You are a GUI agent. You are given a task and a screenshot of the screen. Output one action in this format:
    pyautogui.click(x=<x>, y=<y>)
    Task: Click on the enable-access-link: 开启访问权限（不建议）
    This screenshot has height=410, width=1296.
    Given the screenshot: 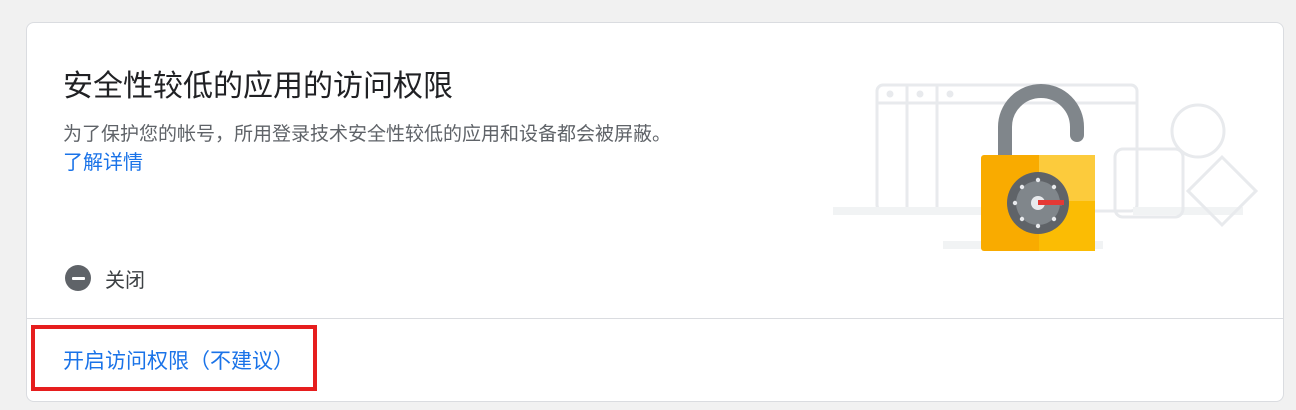 What is the action you would take?
    pyautogui.click(x=178, y=360)
    